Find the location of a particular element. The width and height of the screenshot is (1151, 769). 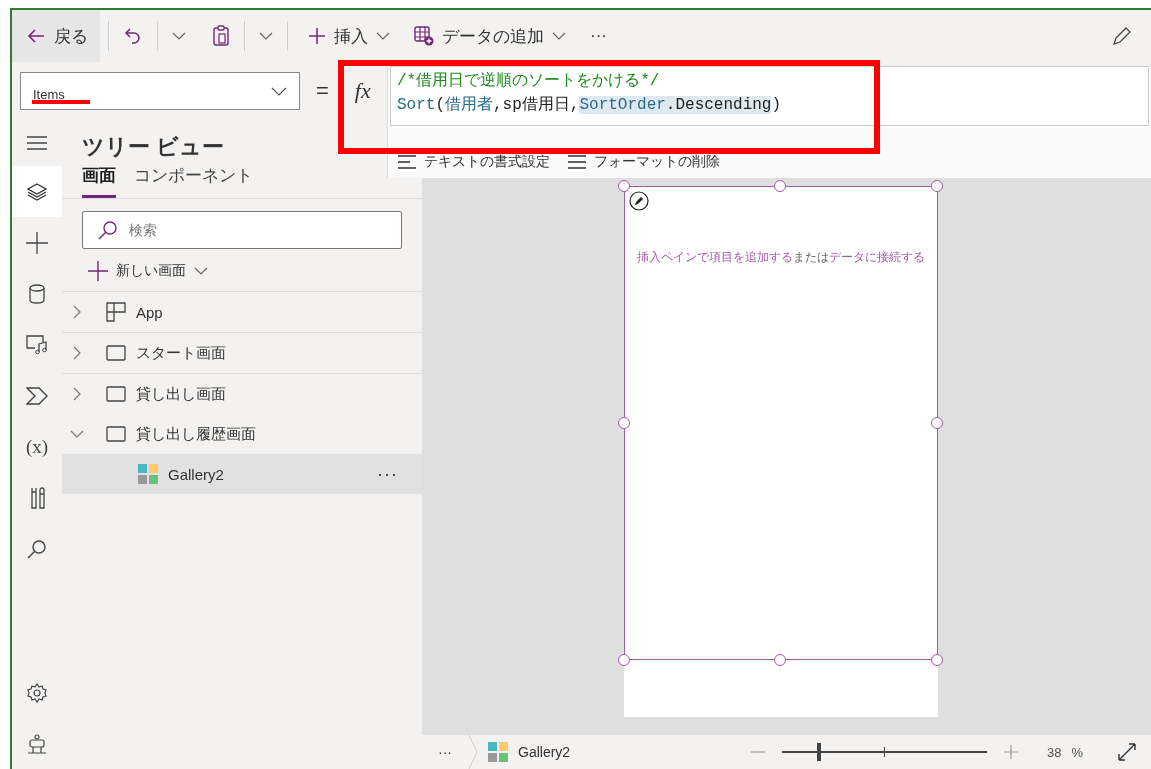

back-arrow-icon is located at coordinates (36, 36).